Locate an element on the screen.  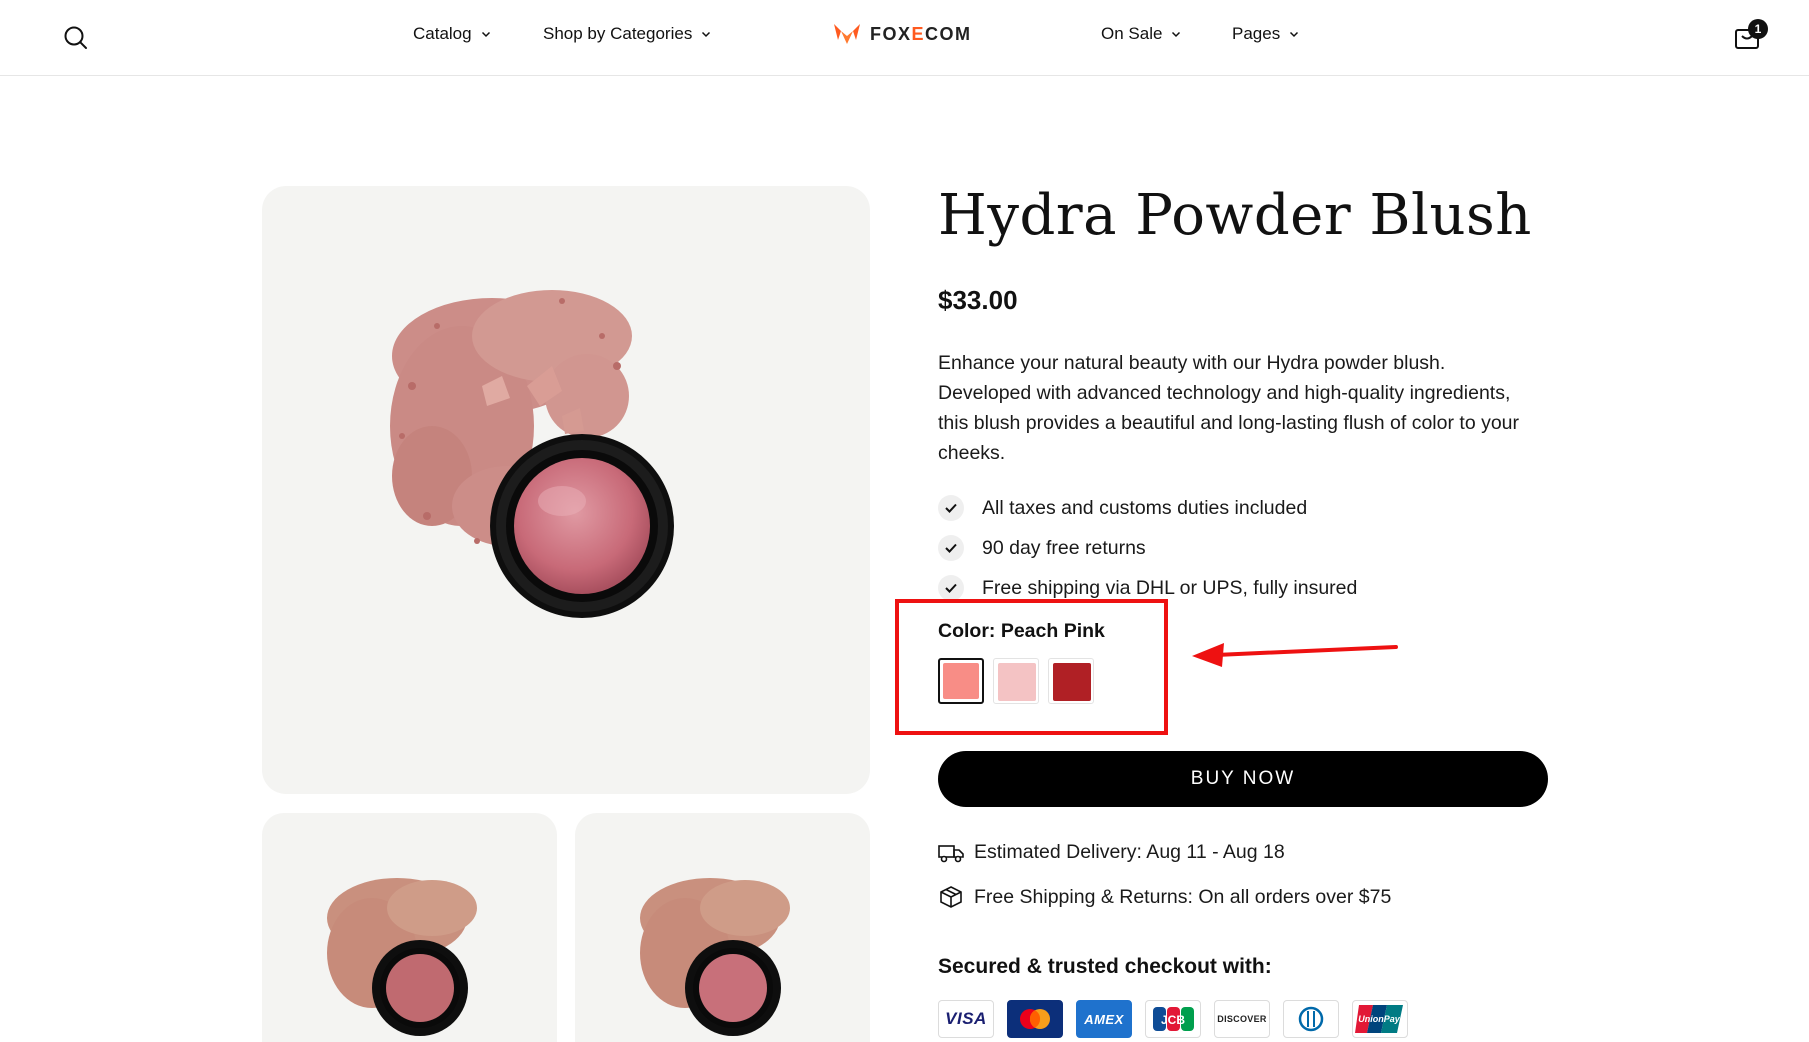
fox-logo-icon is located at coordinates (847, 34).